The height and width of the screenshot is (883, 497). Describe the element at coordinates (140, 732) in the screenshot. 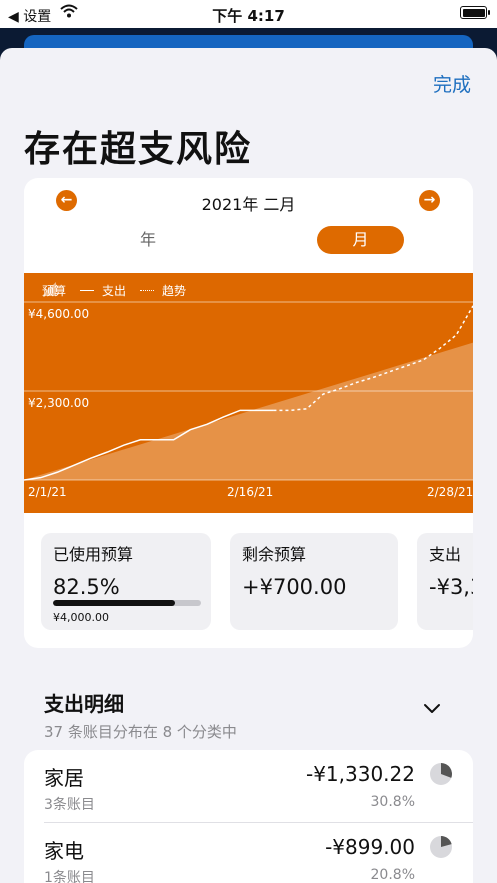

I see `breakdown-subtitle: 37 条账目分布在 8 个分类中` at that location.